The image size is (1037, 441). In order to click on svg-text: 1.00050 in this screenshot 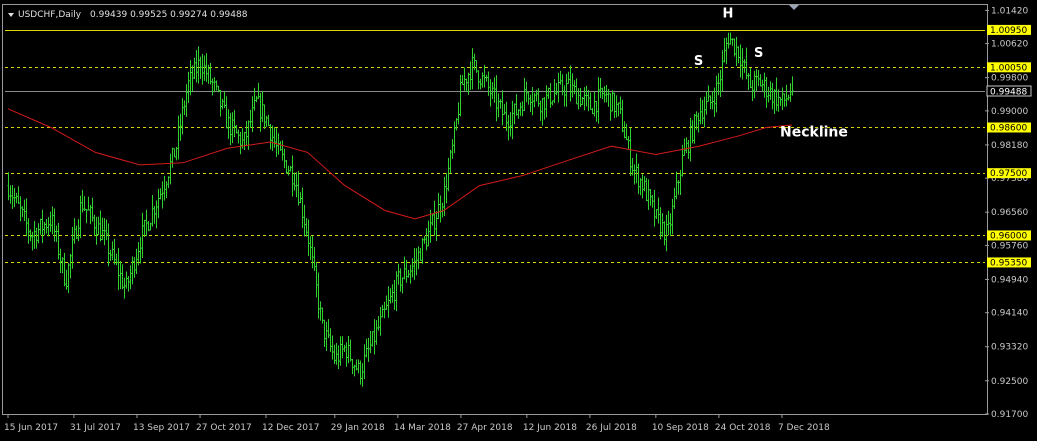, I will do `click(1008, 68)`.